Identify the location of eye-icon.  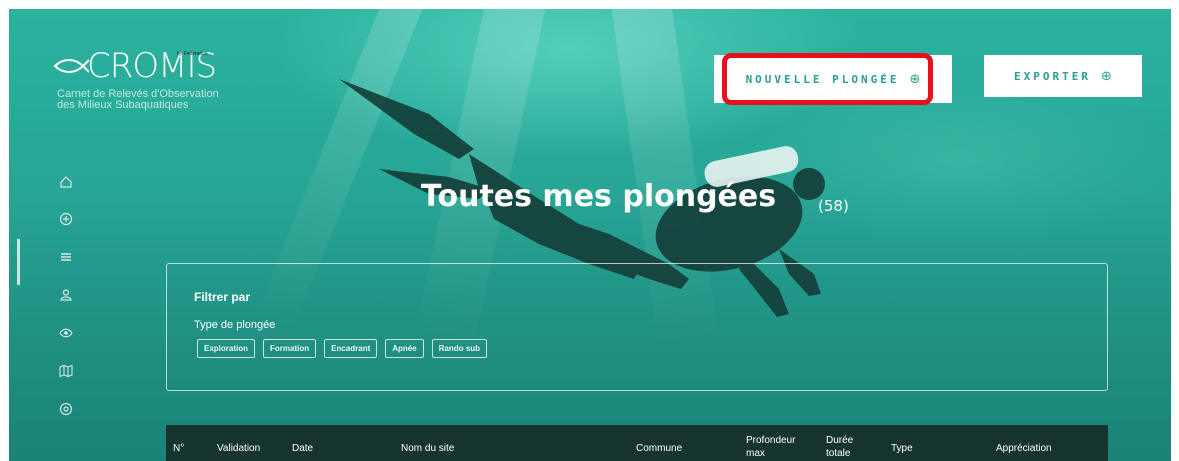
(66, 333).